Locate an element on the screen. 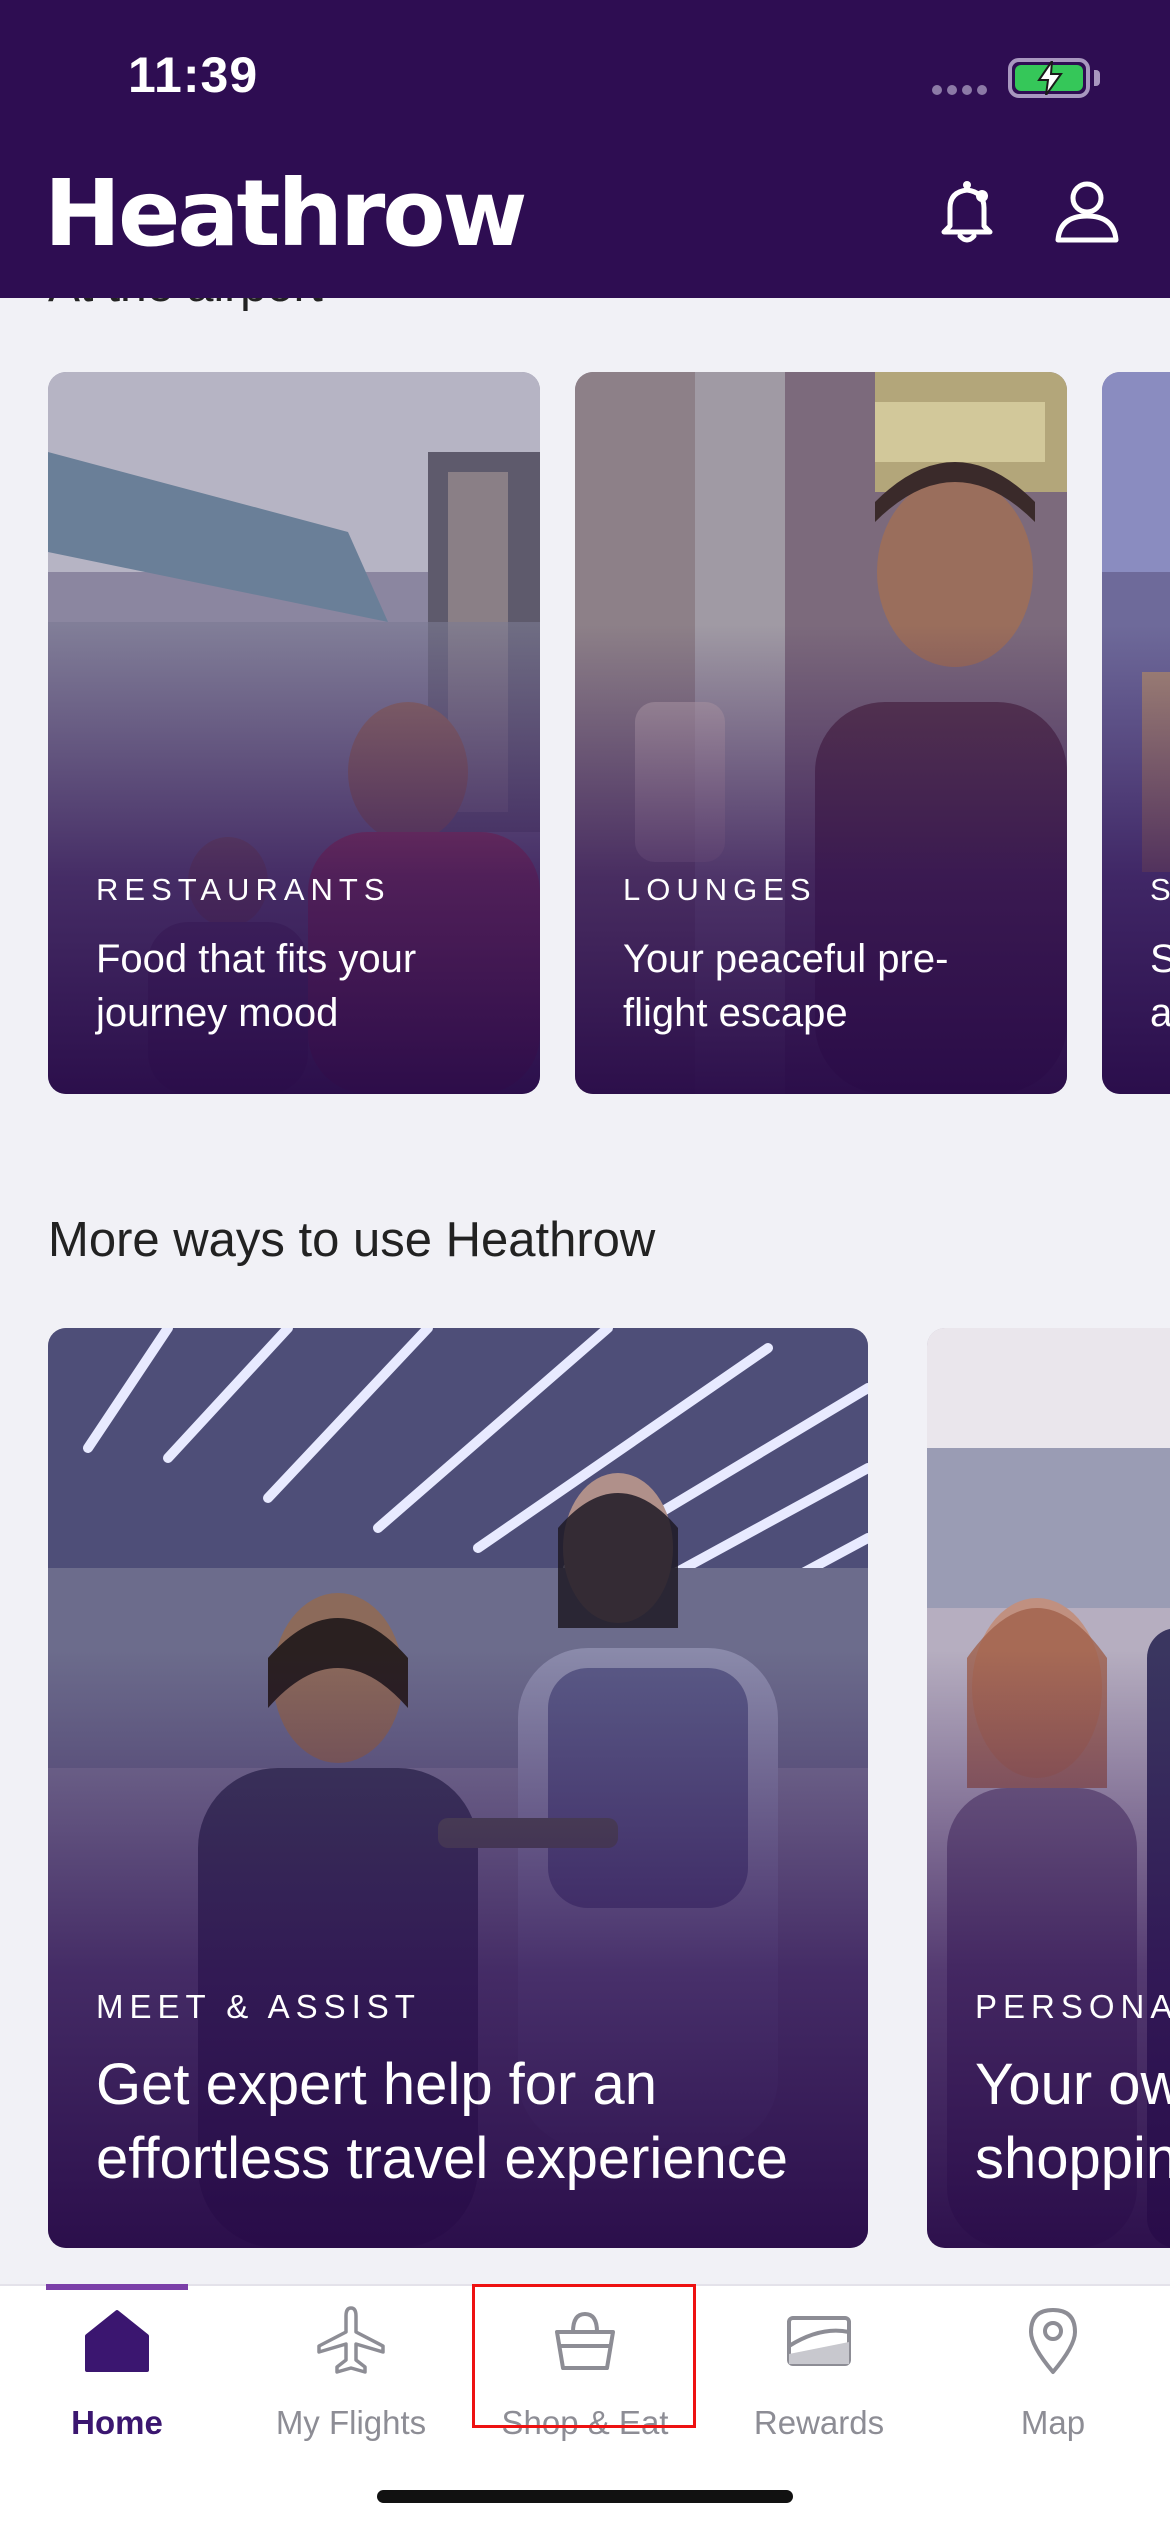  heathrow-logo: Heathrow is located at coordinates (286, 213).